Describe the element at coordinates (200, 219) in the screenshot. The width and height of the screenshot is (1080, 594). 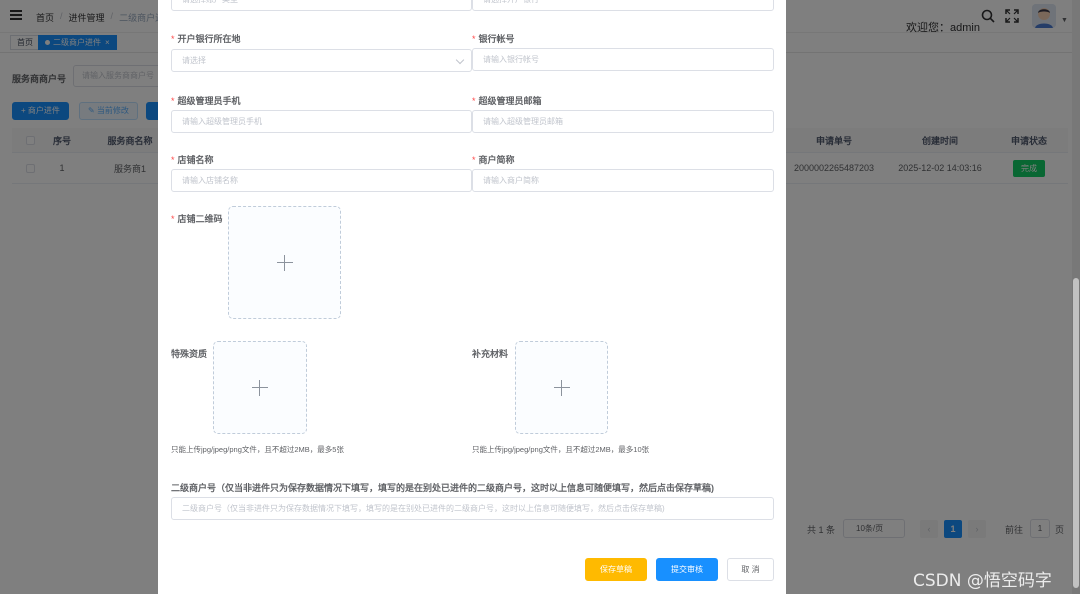
I see `store-qrcode-label-text: 店铺二维码` at that location.